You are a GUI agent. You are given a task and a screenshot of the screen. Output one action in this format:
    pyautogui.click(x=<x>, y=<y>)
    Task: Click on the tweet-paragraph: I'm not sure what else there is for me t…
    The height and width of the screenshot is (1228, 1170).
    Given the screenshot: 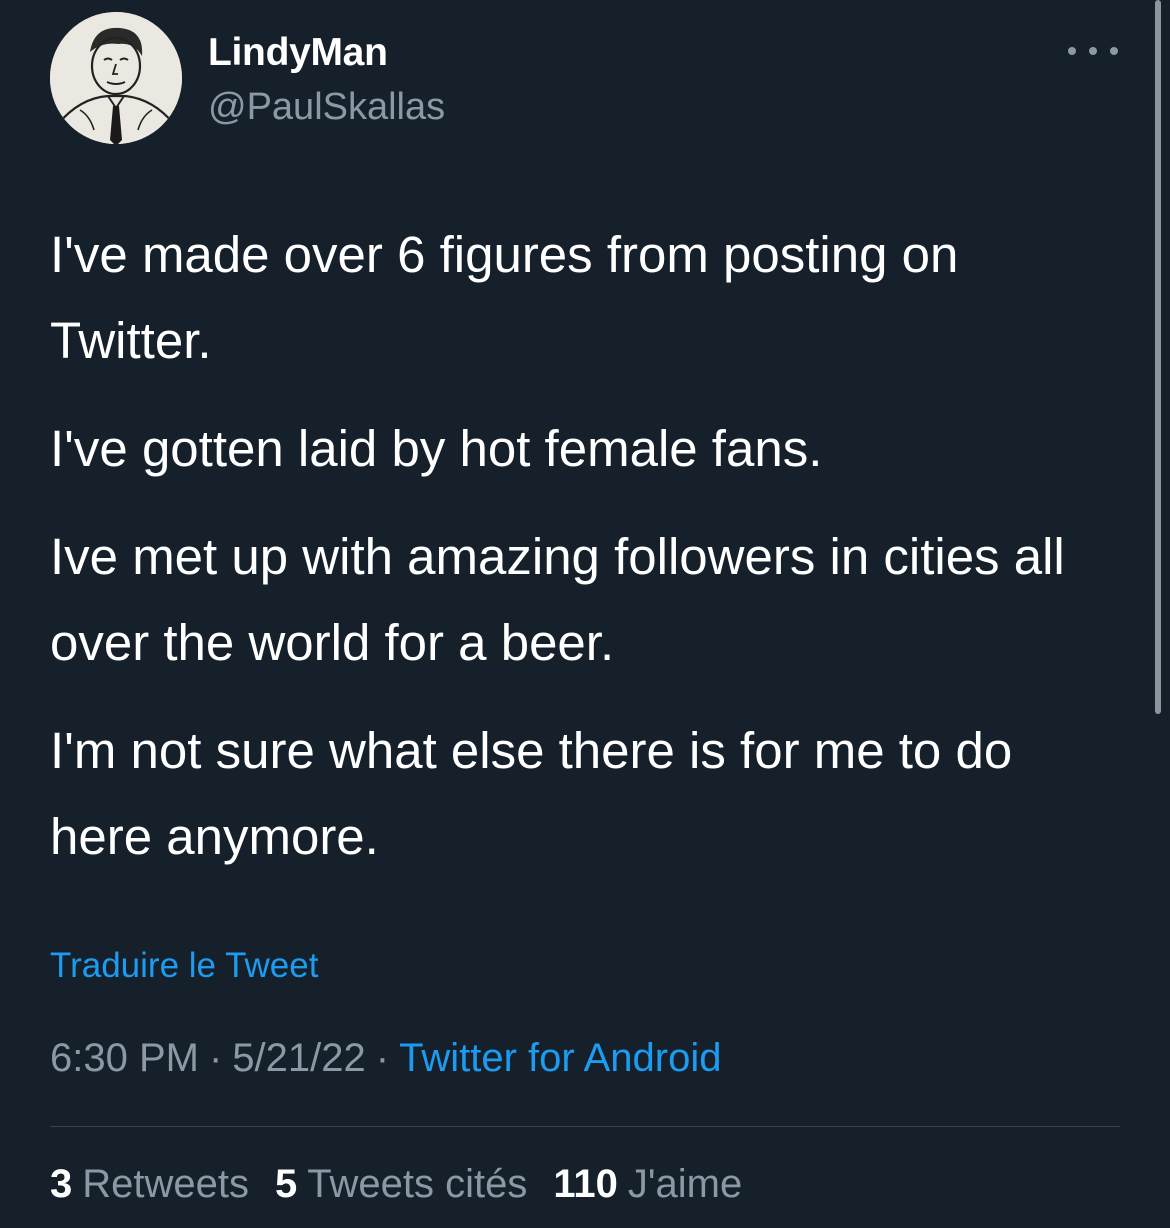 What is the action you would take?
    pyautogui.click(x=531, y=793)
    